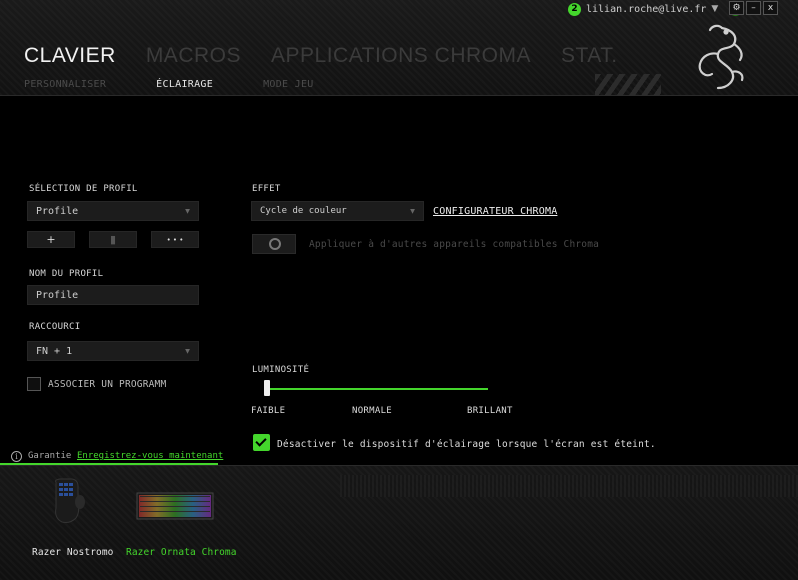 The width and height of the screenshot is (798, 580). I want to click on profile-name-input: Profile, so click(113, 295).